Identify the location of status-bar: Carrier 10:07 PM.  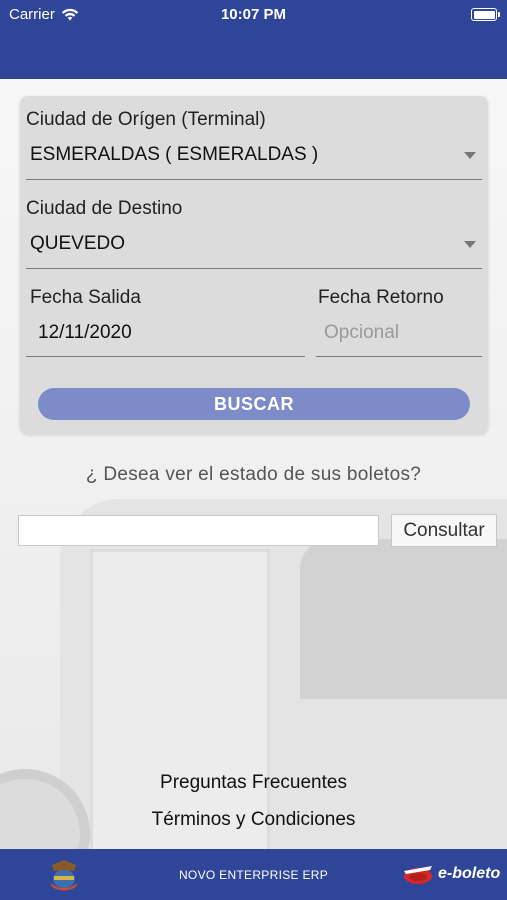
(253, 15).